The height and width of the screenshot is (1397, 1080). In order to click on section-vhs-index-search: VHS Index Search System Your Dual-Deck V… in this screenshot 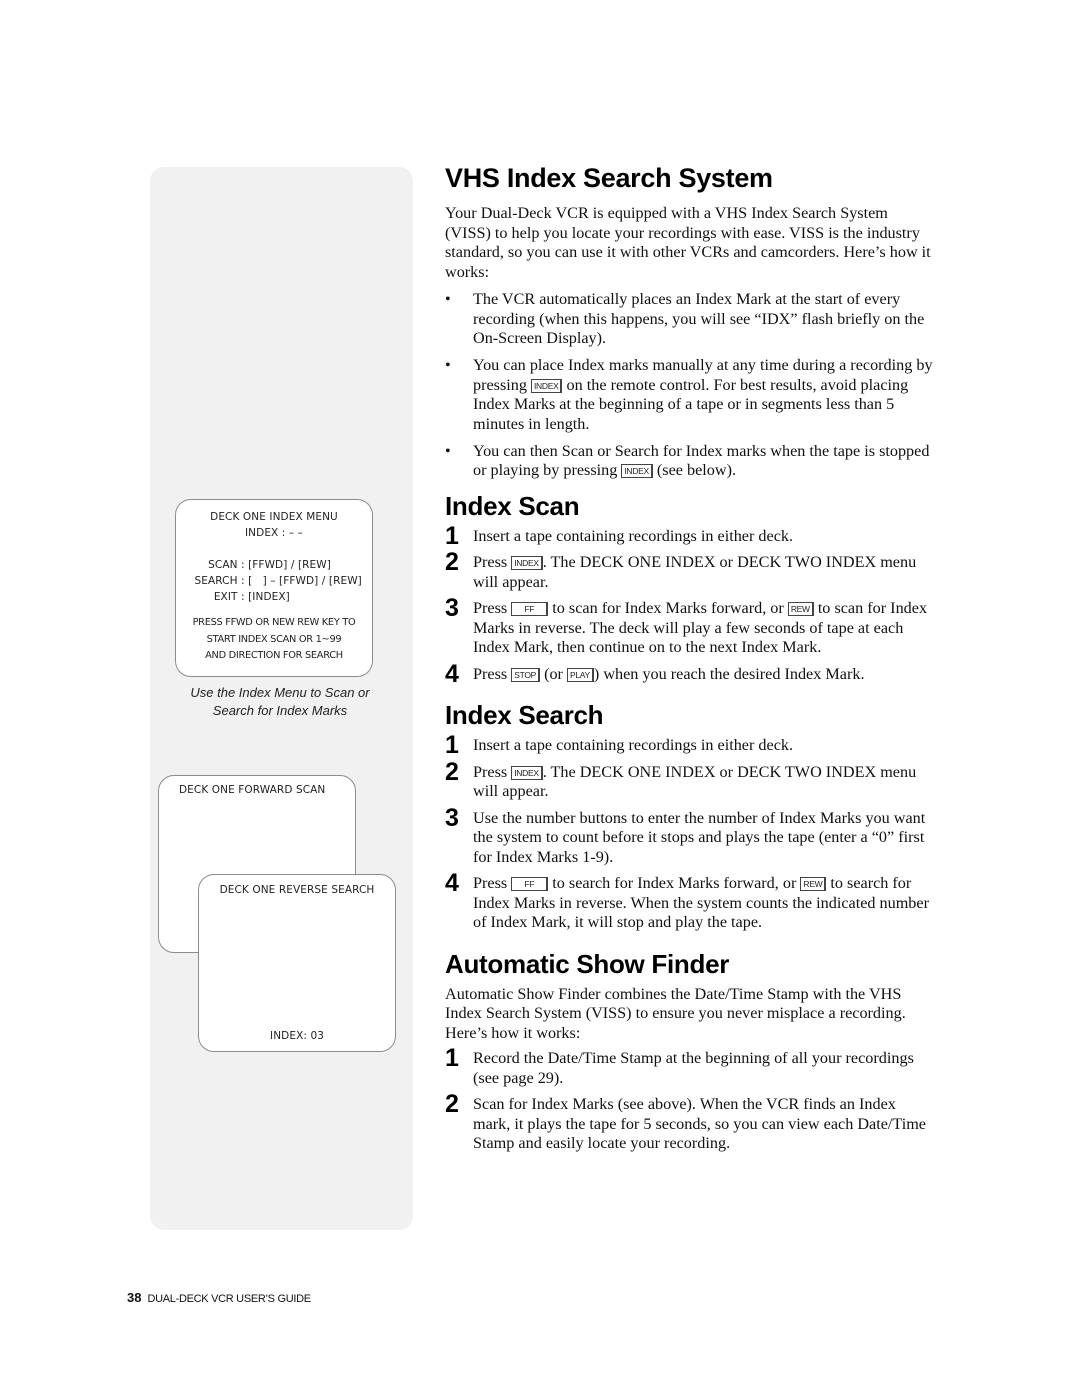, I will do `click(690, 320)`.